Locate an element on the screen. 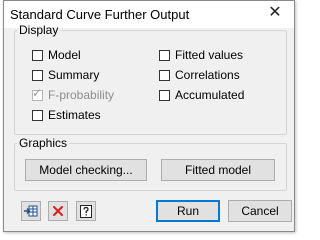 The width and height of the screenshot is (320, 240). summary-checkbox: Summary is located at coordinates (65, 75).